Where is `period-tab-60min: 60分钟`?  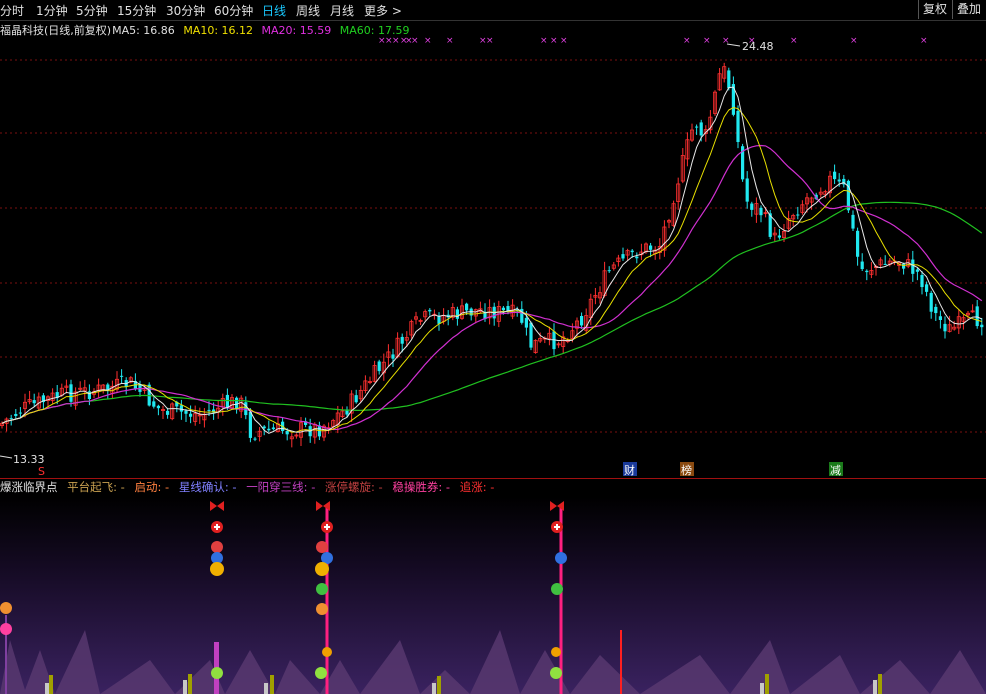 period-tab-60min: 60分钟 is located at coordinates (233, 10).